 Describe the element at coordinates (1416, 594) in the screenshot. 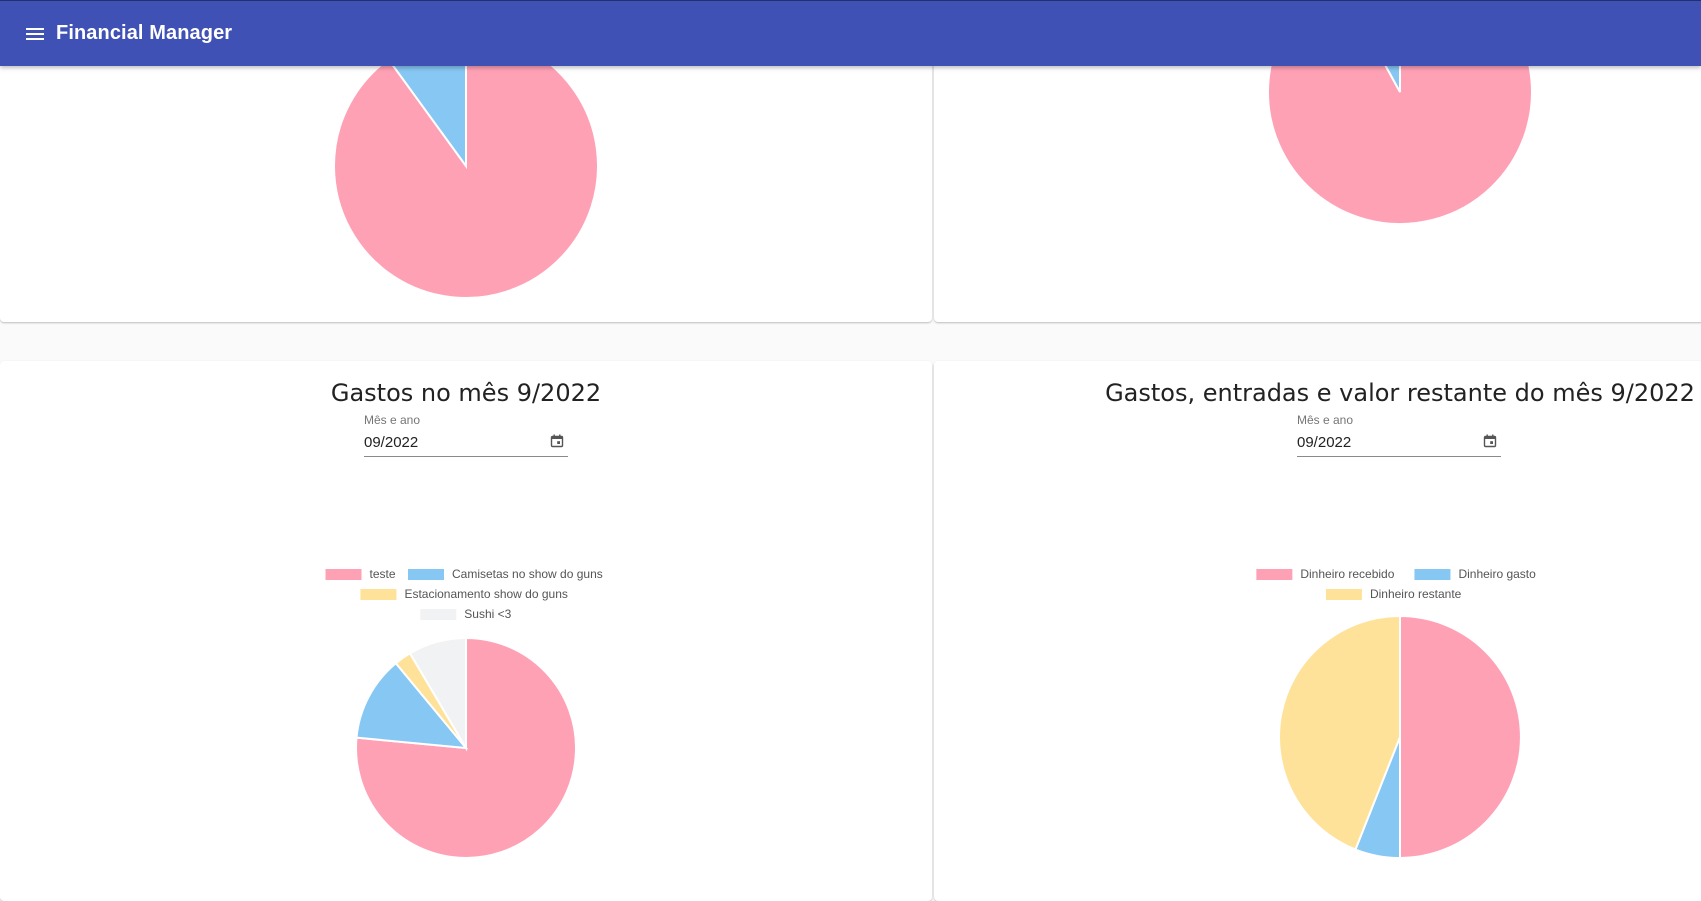

I see `legend-label: Dinheiro restante` at that location.